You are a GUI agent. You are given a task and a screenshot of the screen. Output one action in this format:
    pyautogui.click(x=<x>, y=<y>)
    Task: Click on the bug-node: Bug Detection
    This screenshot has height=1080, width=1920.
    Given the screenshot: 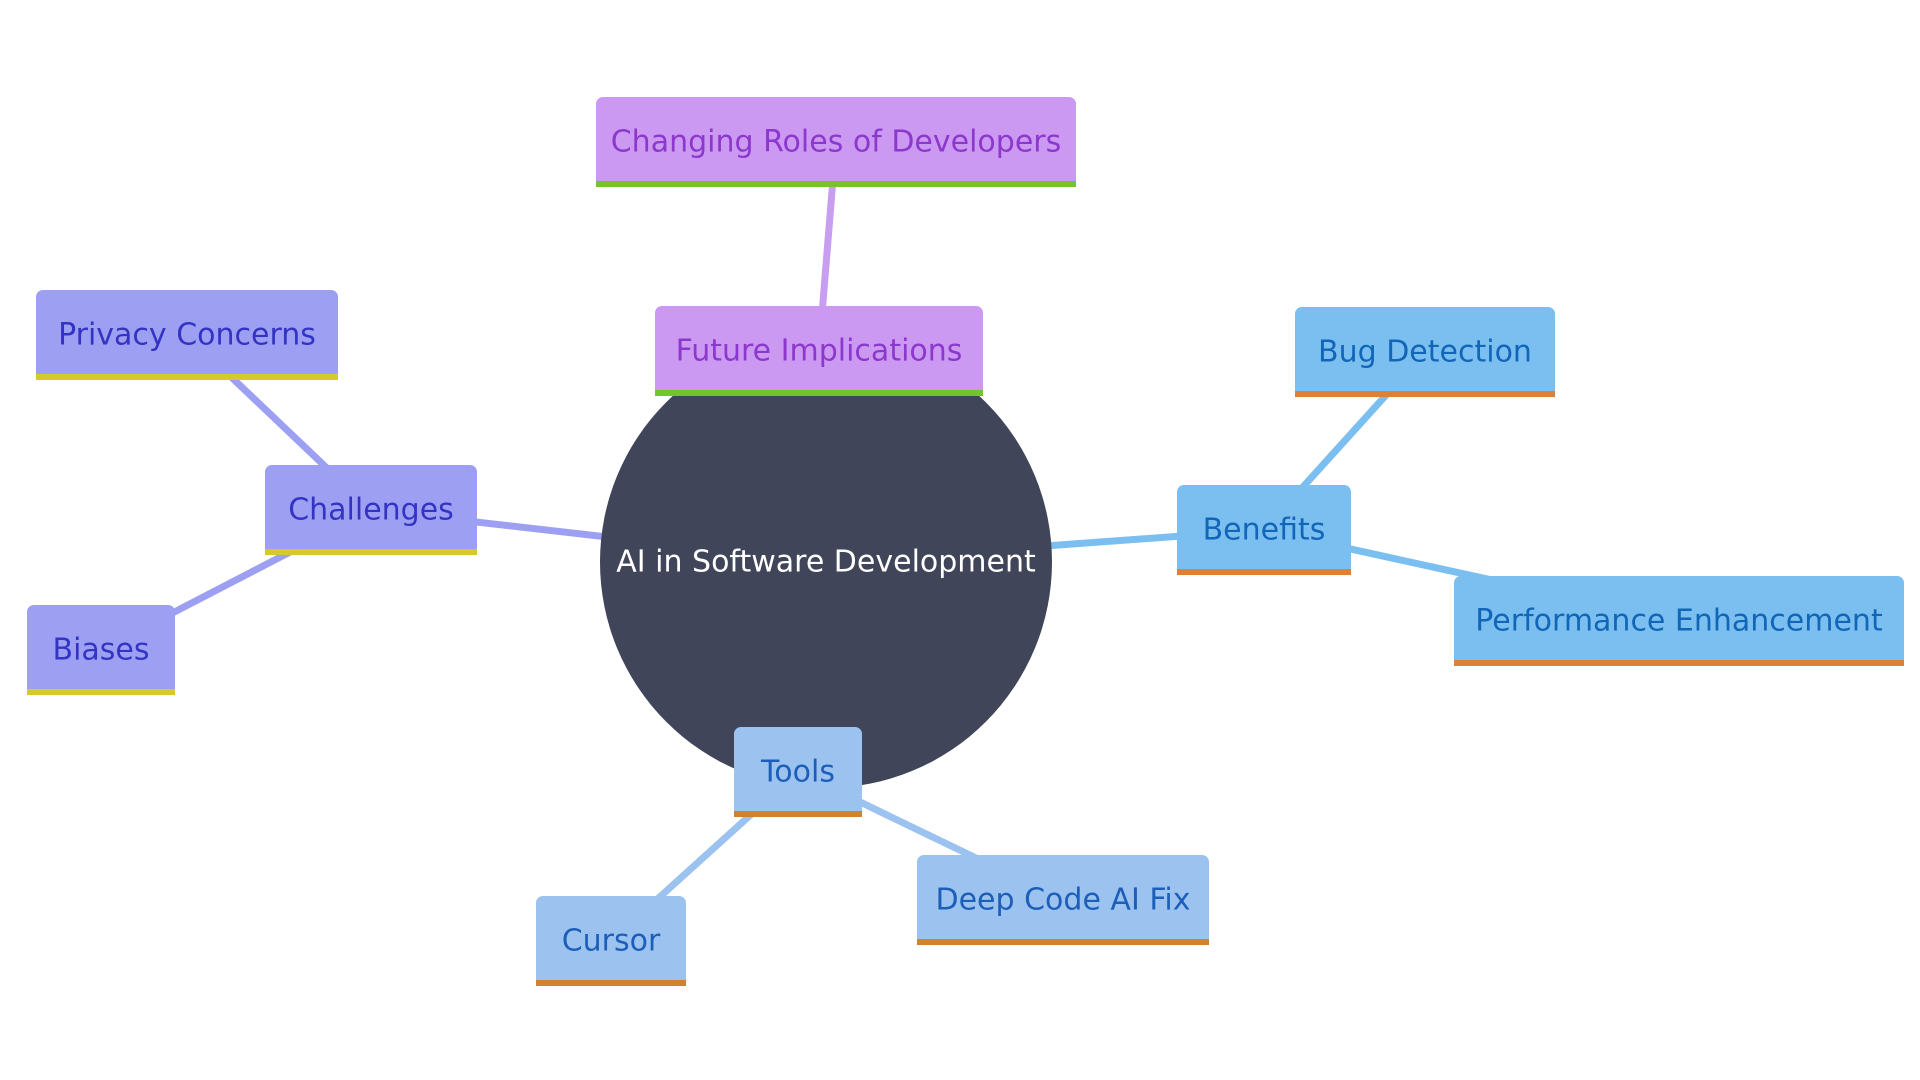 What is the action you would take?
    pyautogui.click(x=1425, y=352)
    